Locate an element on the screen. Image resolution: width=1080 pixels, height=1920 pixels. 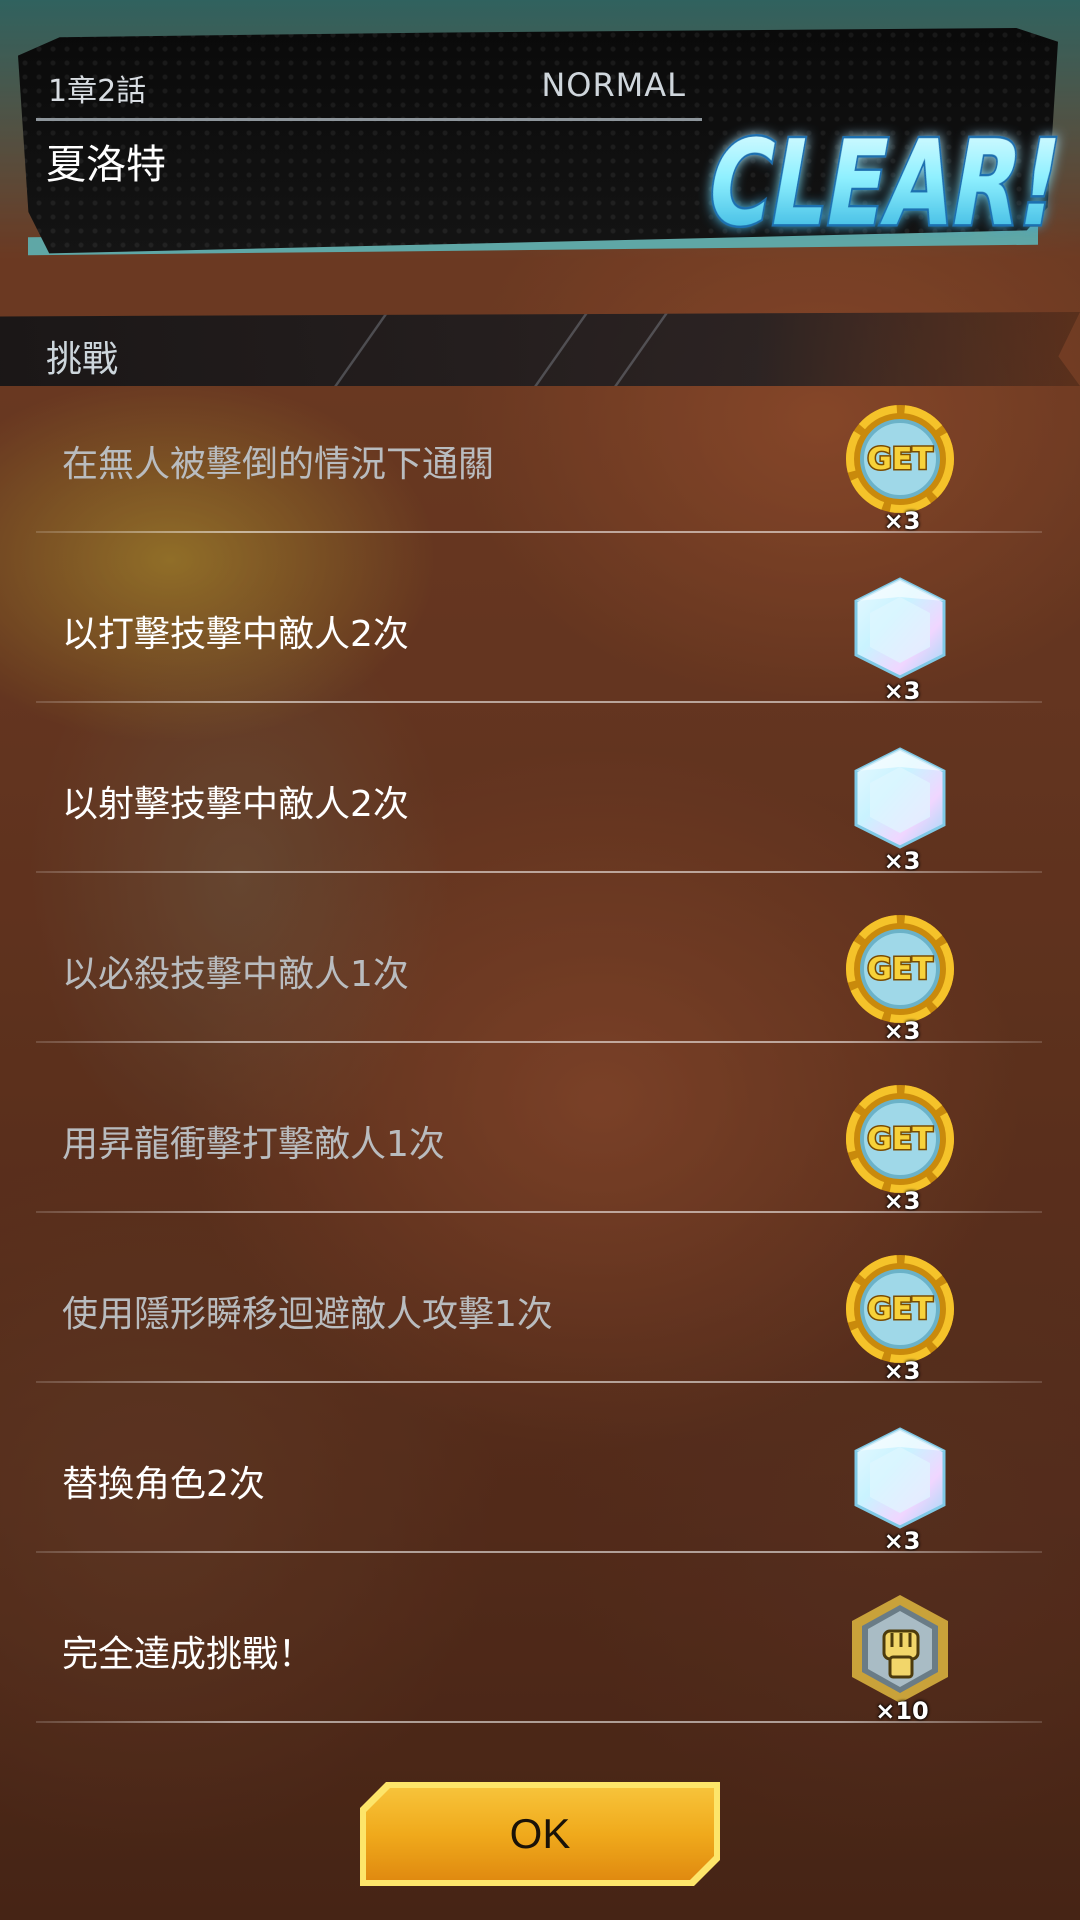
challenge-label: 用昇龍衝擊打擊敵人1次 is located at coordinates (253, 1144).